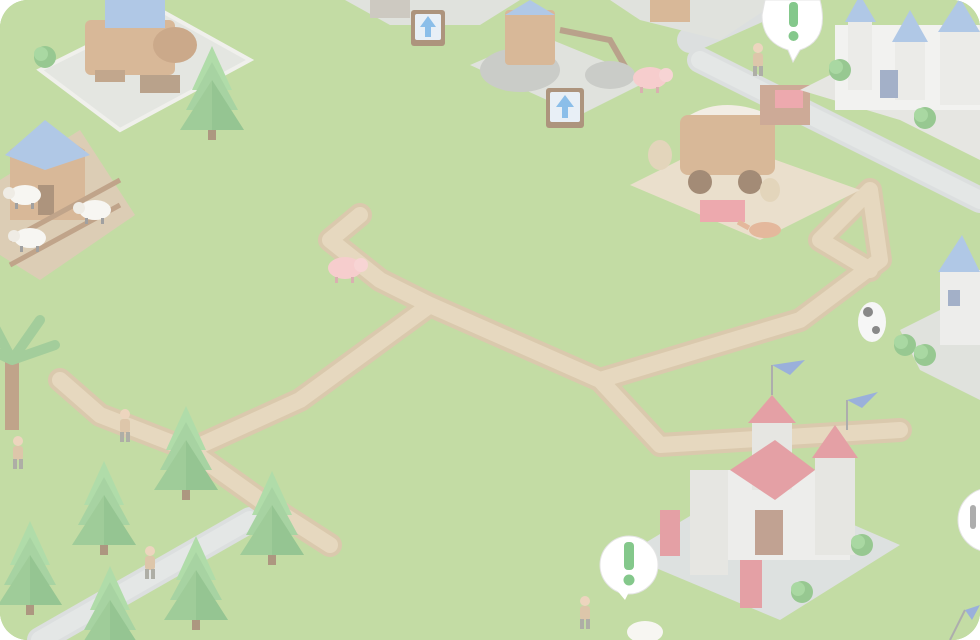 The height and width of the screenshot is (640, 980). Describe the element at coordinates (428, 28) in the screenshot. I see `upgrade-marker-top` at that location.